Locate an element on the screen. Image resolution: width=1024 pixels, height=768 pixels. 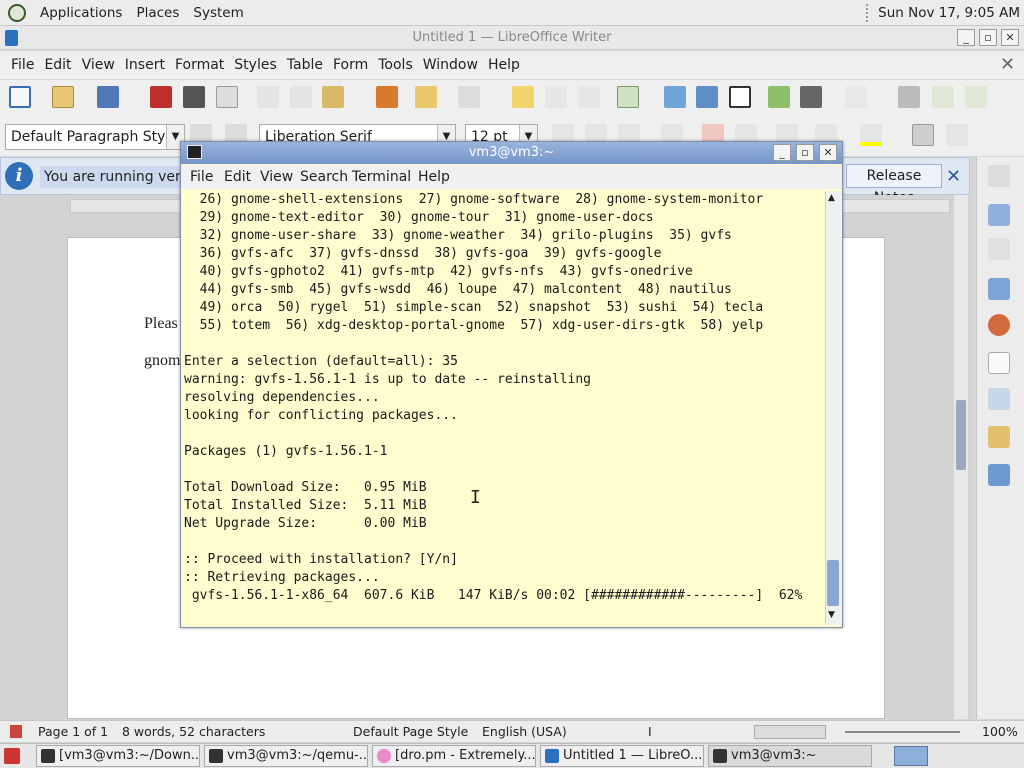
insert-page-break-icon is located at coordinates (779, 97).